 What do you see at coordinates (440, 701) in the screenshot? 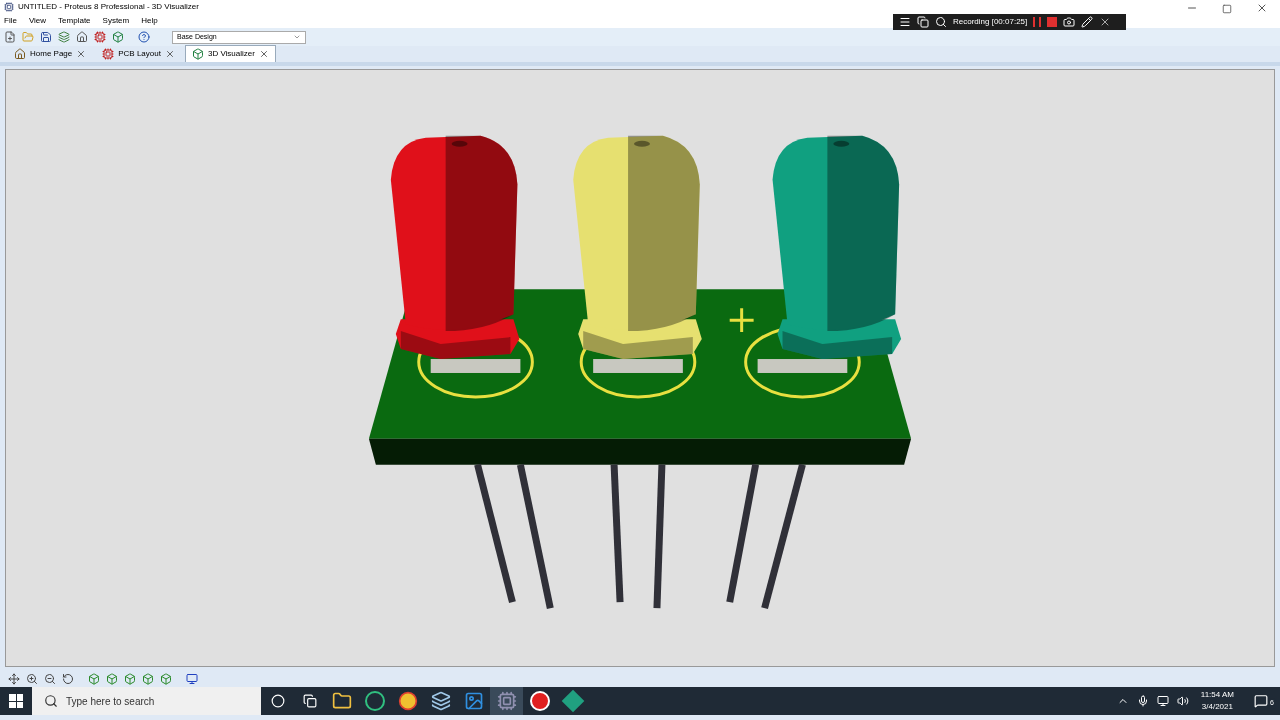
I see `notes-icon` at bounding box center [440, 701].